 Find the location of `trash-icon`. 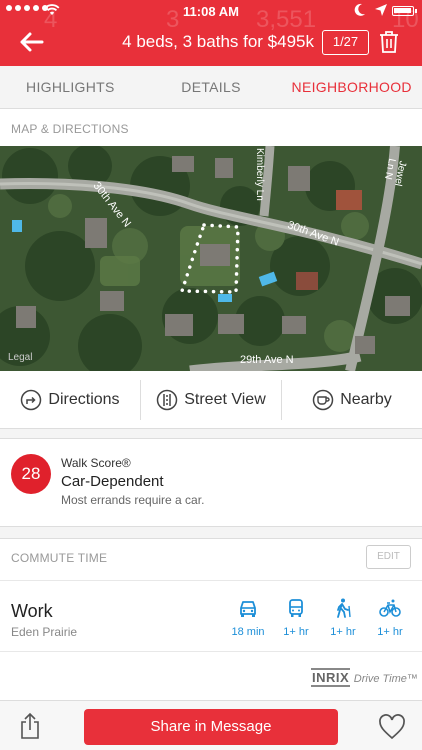

trash-icon is located at coordinates (389, 42).